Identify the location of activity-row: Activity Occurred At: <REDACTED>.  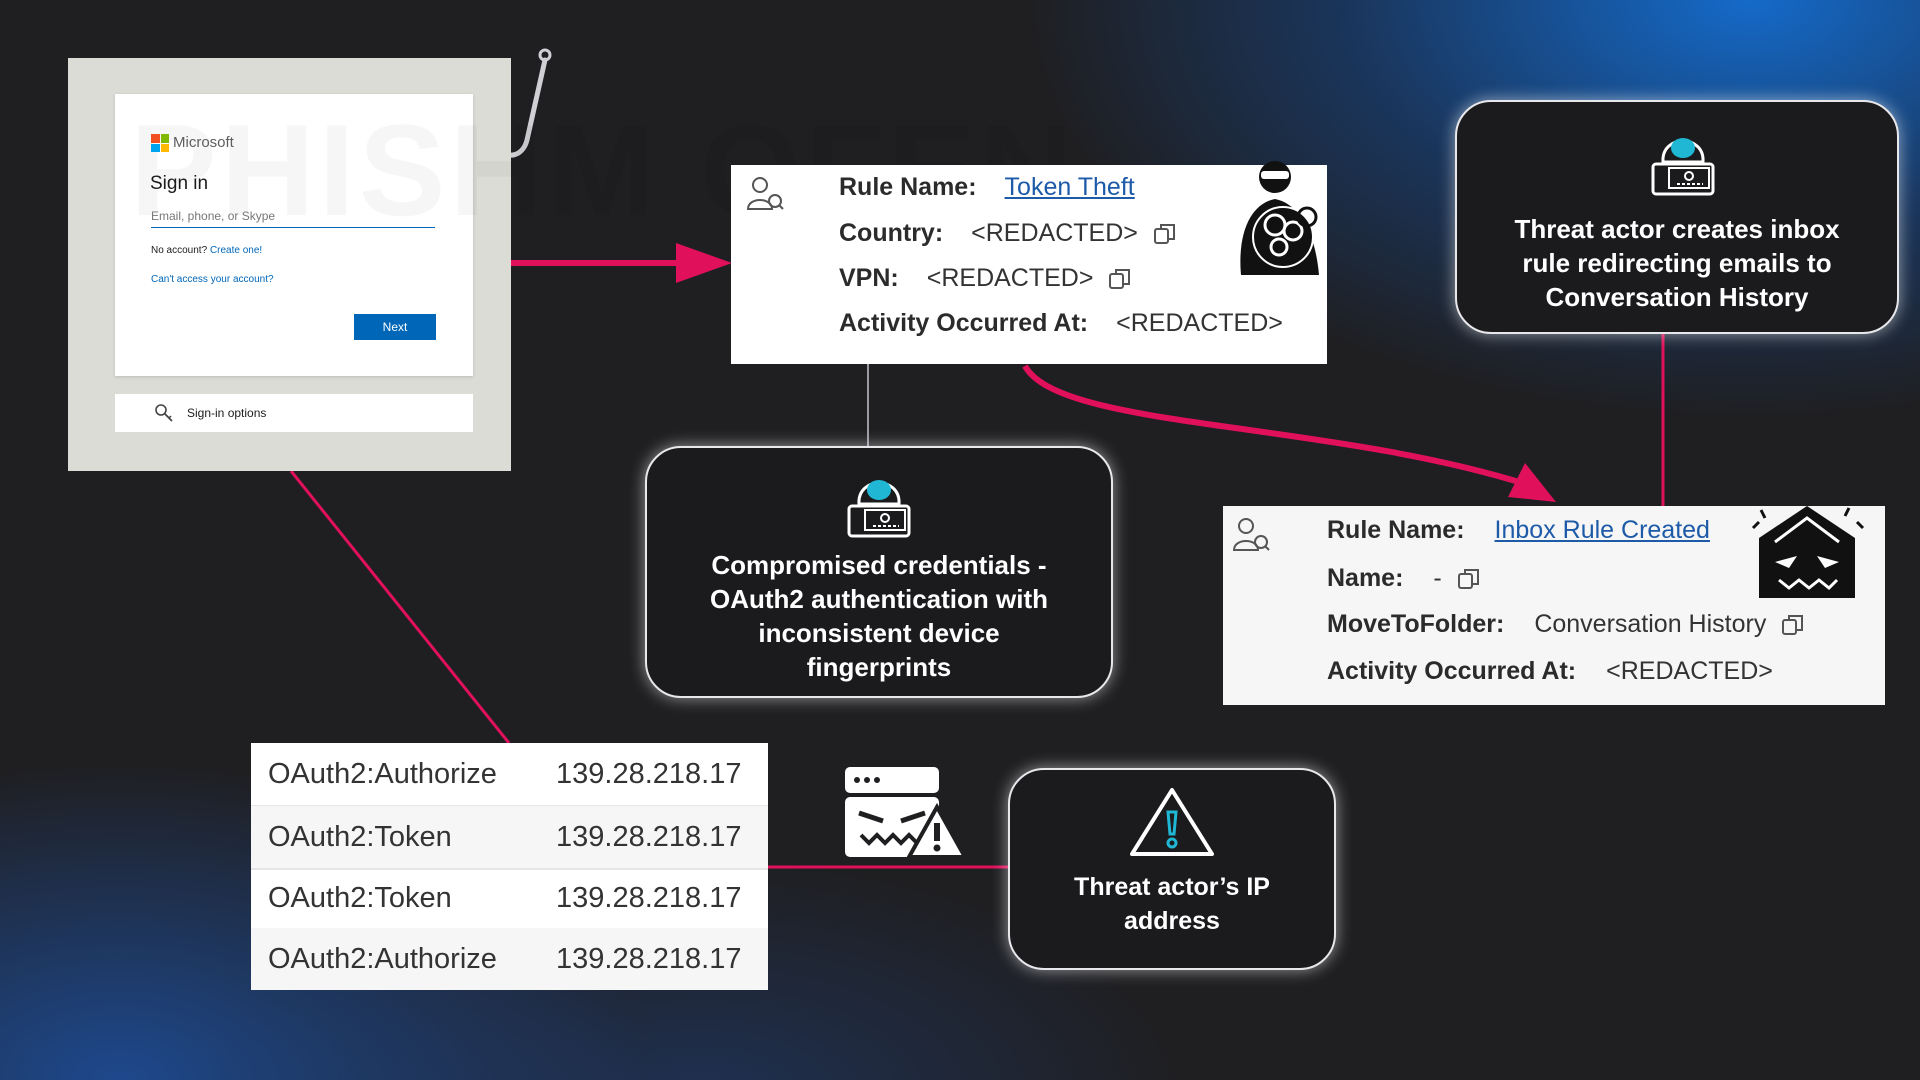
(1061, 323).